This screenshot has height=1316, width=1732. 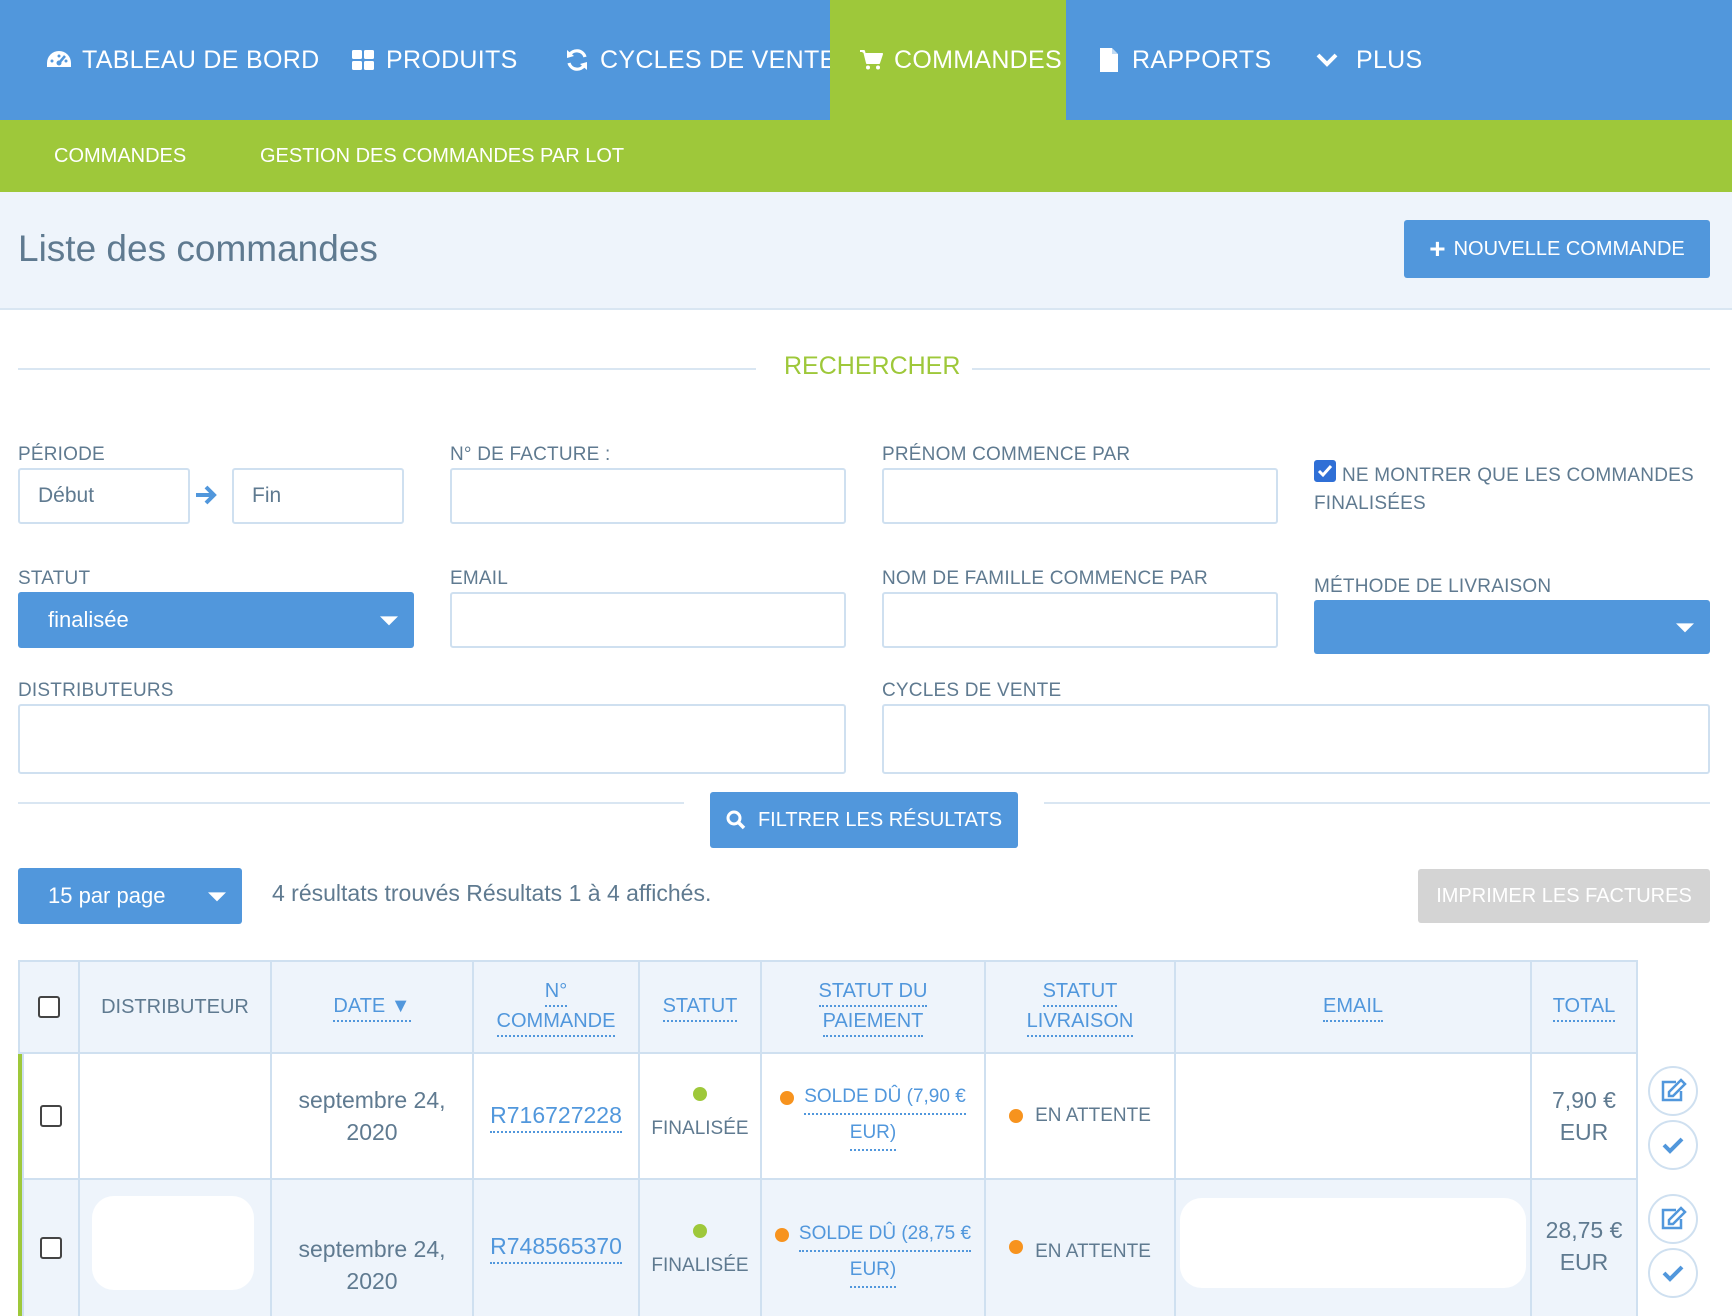 I want to click on plus-icon: +, so click(x=1437, y=248).